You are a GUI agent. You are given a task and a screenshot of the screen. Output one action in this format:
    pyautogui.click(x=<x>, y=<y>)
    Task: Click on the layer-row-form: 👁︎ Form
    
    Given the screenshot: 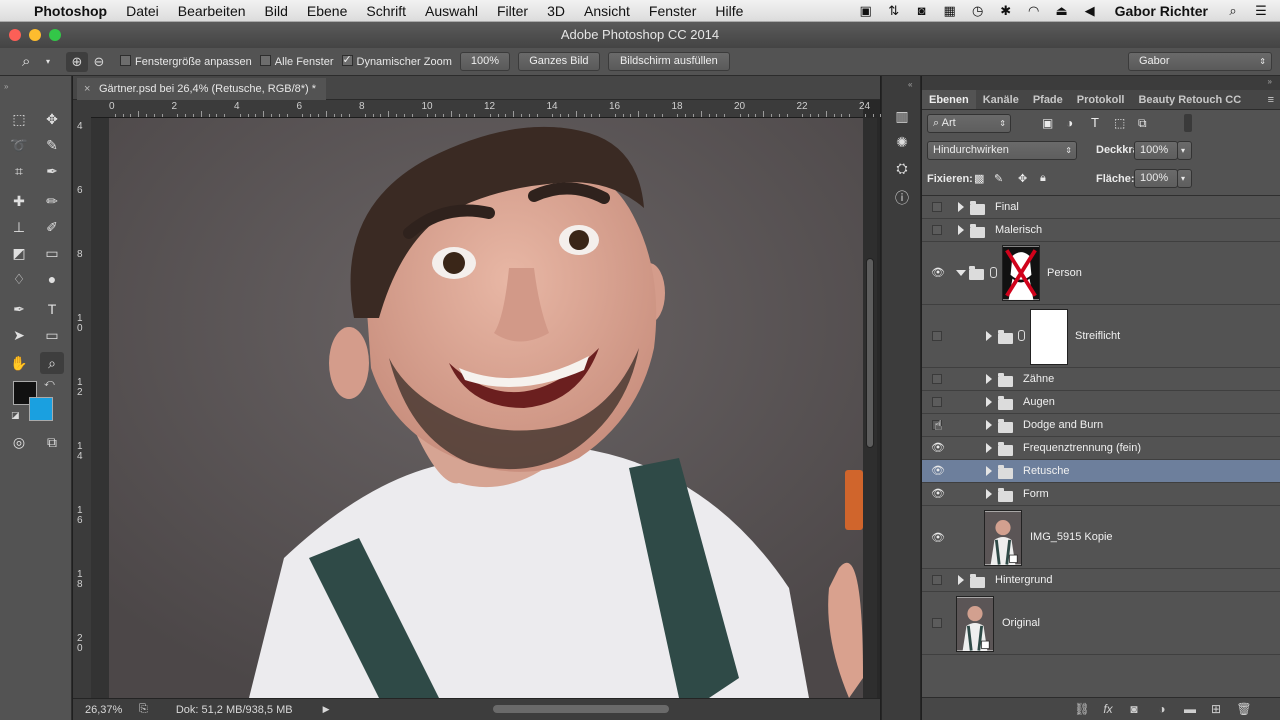 What is the action you would take?
    pyautogui.click(x=1101, y=494)
    